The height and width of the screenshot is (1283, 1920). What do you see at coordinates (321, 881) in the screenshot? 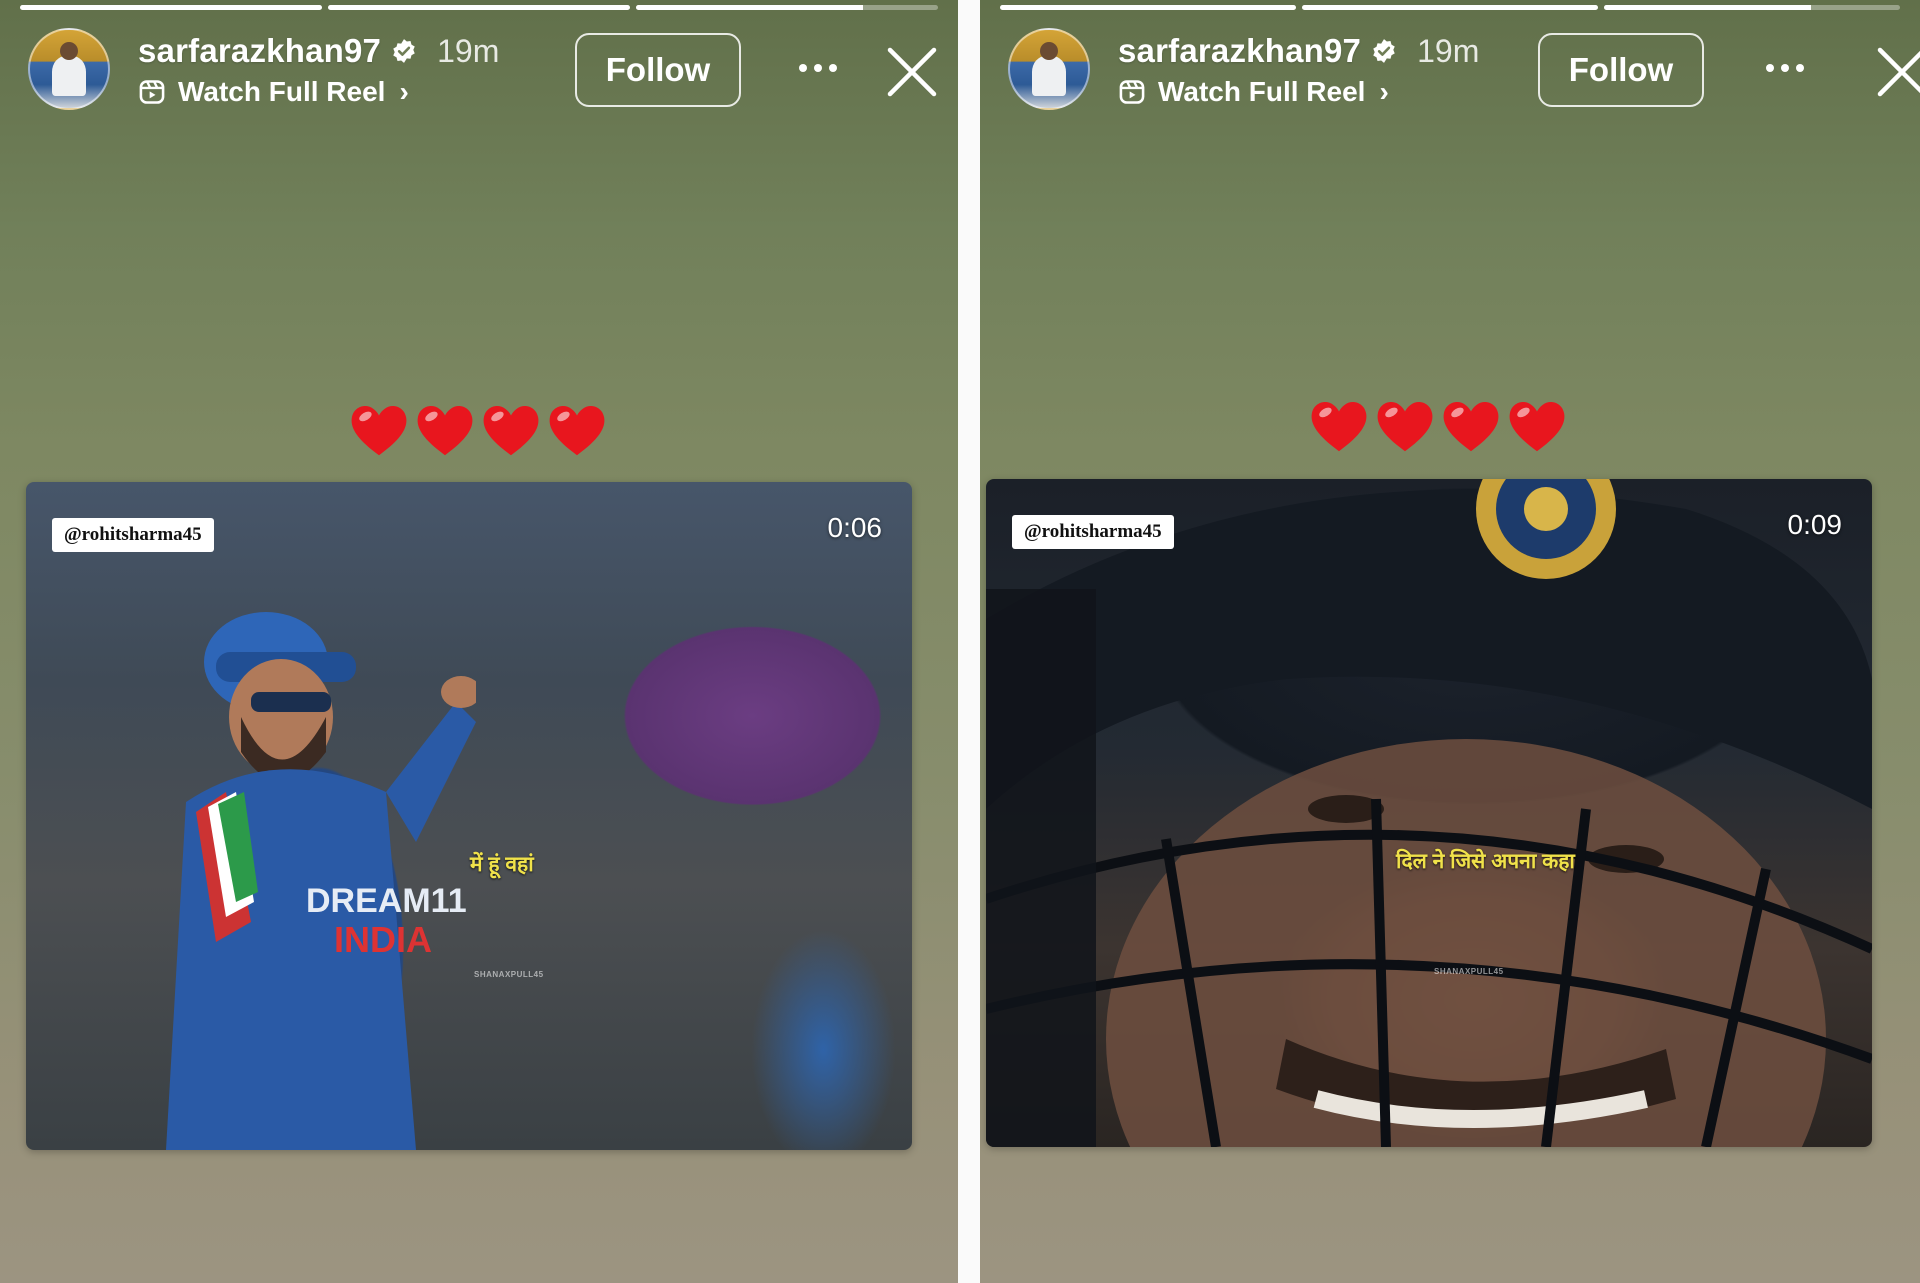
I see `player-figure: DREAM11 INDIA` at bounding box center [321, 881].